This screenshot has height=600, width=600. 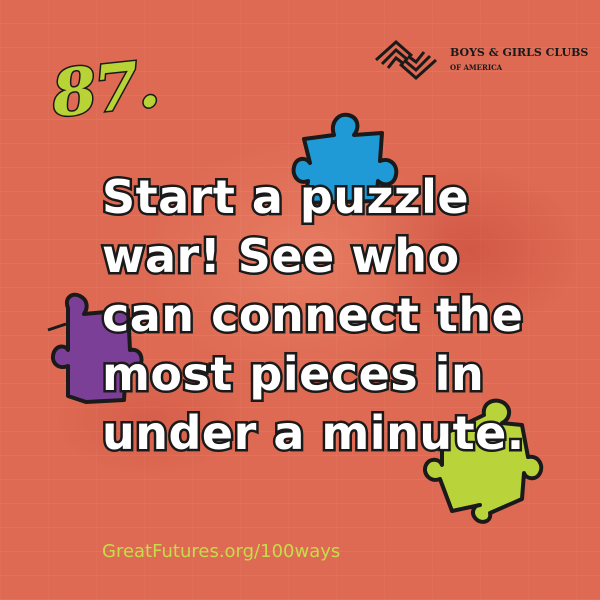 What do you see at coordinates (313, 433) in the screenshot?
I see `message-line: under a minute.` at bounding box center [313, 433].